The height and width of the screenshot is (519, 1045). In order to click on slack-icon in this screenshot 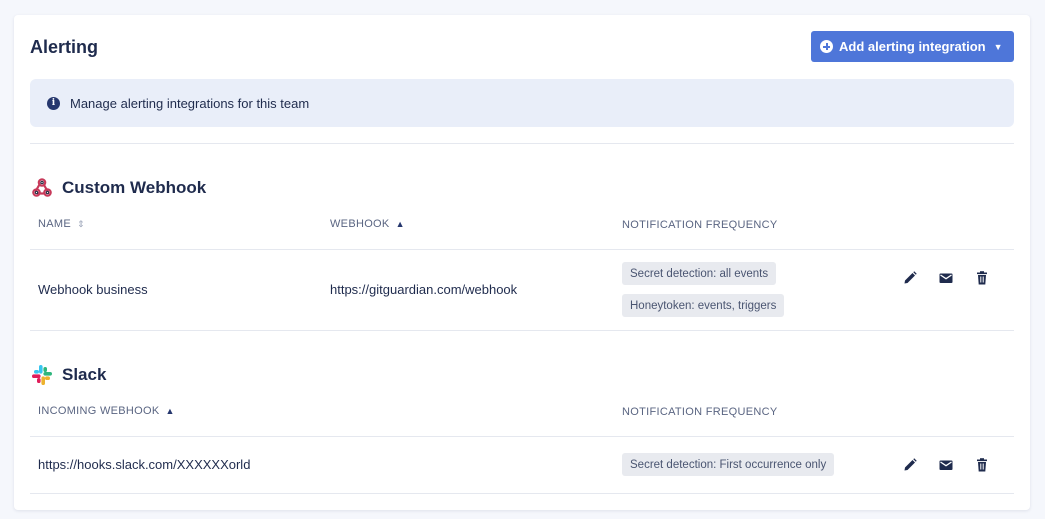, I will do `click(42, 375)`.